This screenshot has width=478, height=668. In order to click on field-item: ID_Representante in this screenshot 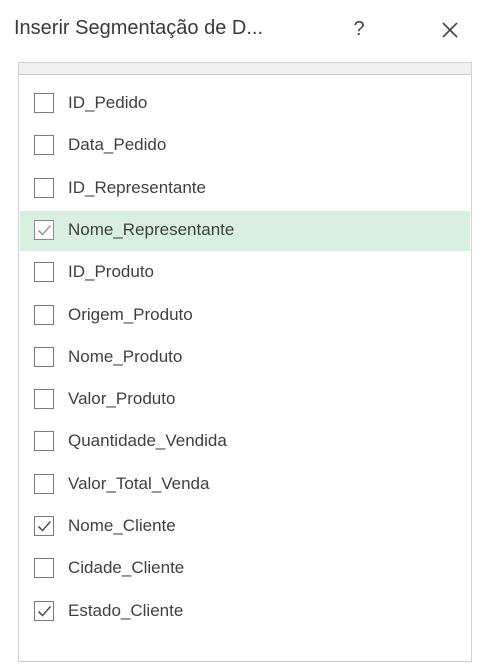, I will do `click(245, 189)`.